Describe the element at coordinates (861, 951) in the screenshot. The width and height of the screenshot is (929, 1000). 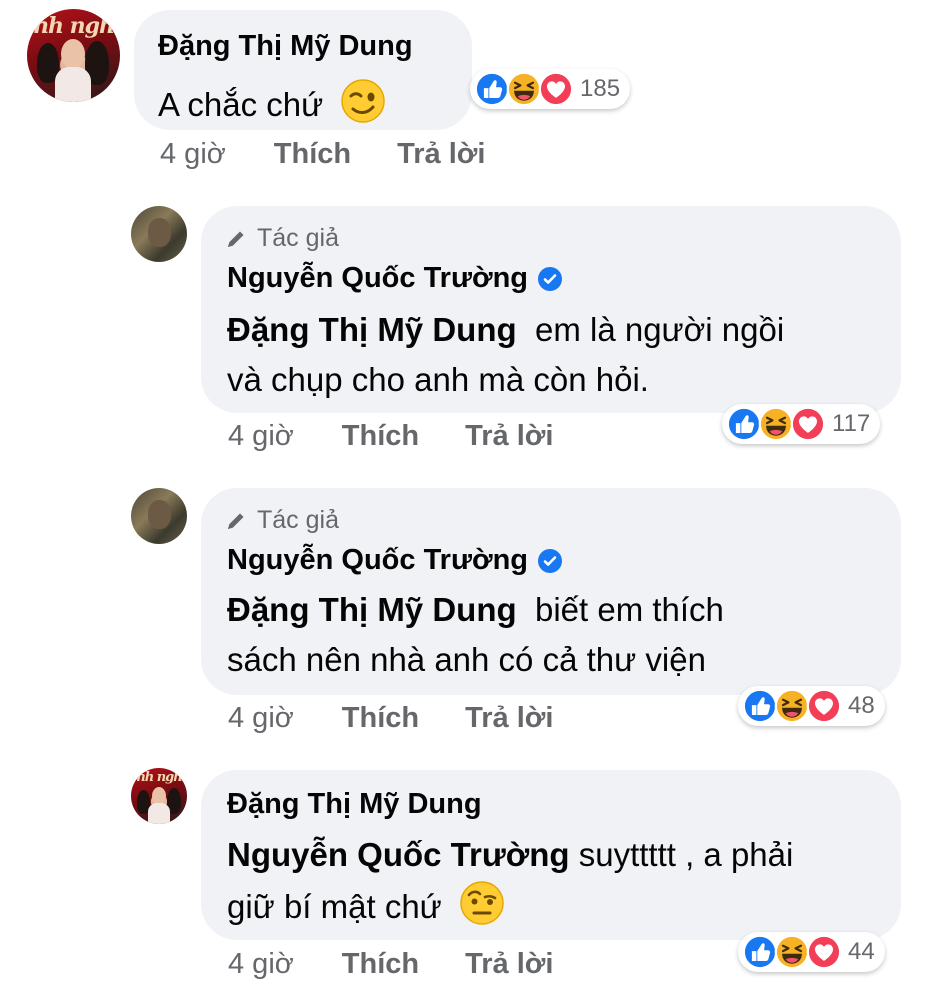
I see `reaction-count: 44` at that location.